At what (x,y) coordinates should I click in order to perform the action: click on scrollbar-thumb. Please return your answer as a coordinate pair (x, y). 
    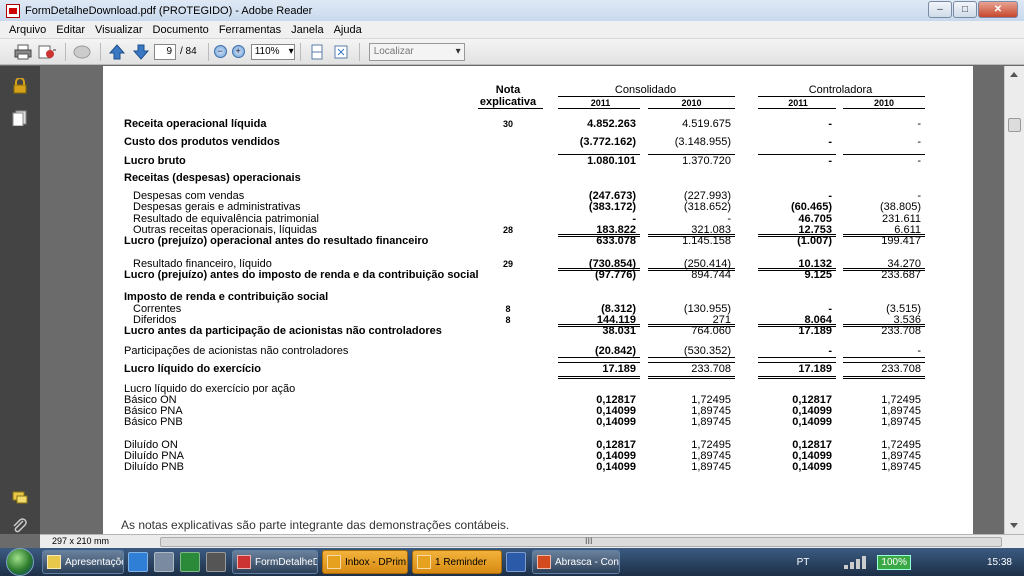
    Looking at the image, I should click on (1014, 125).